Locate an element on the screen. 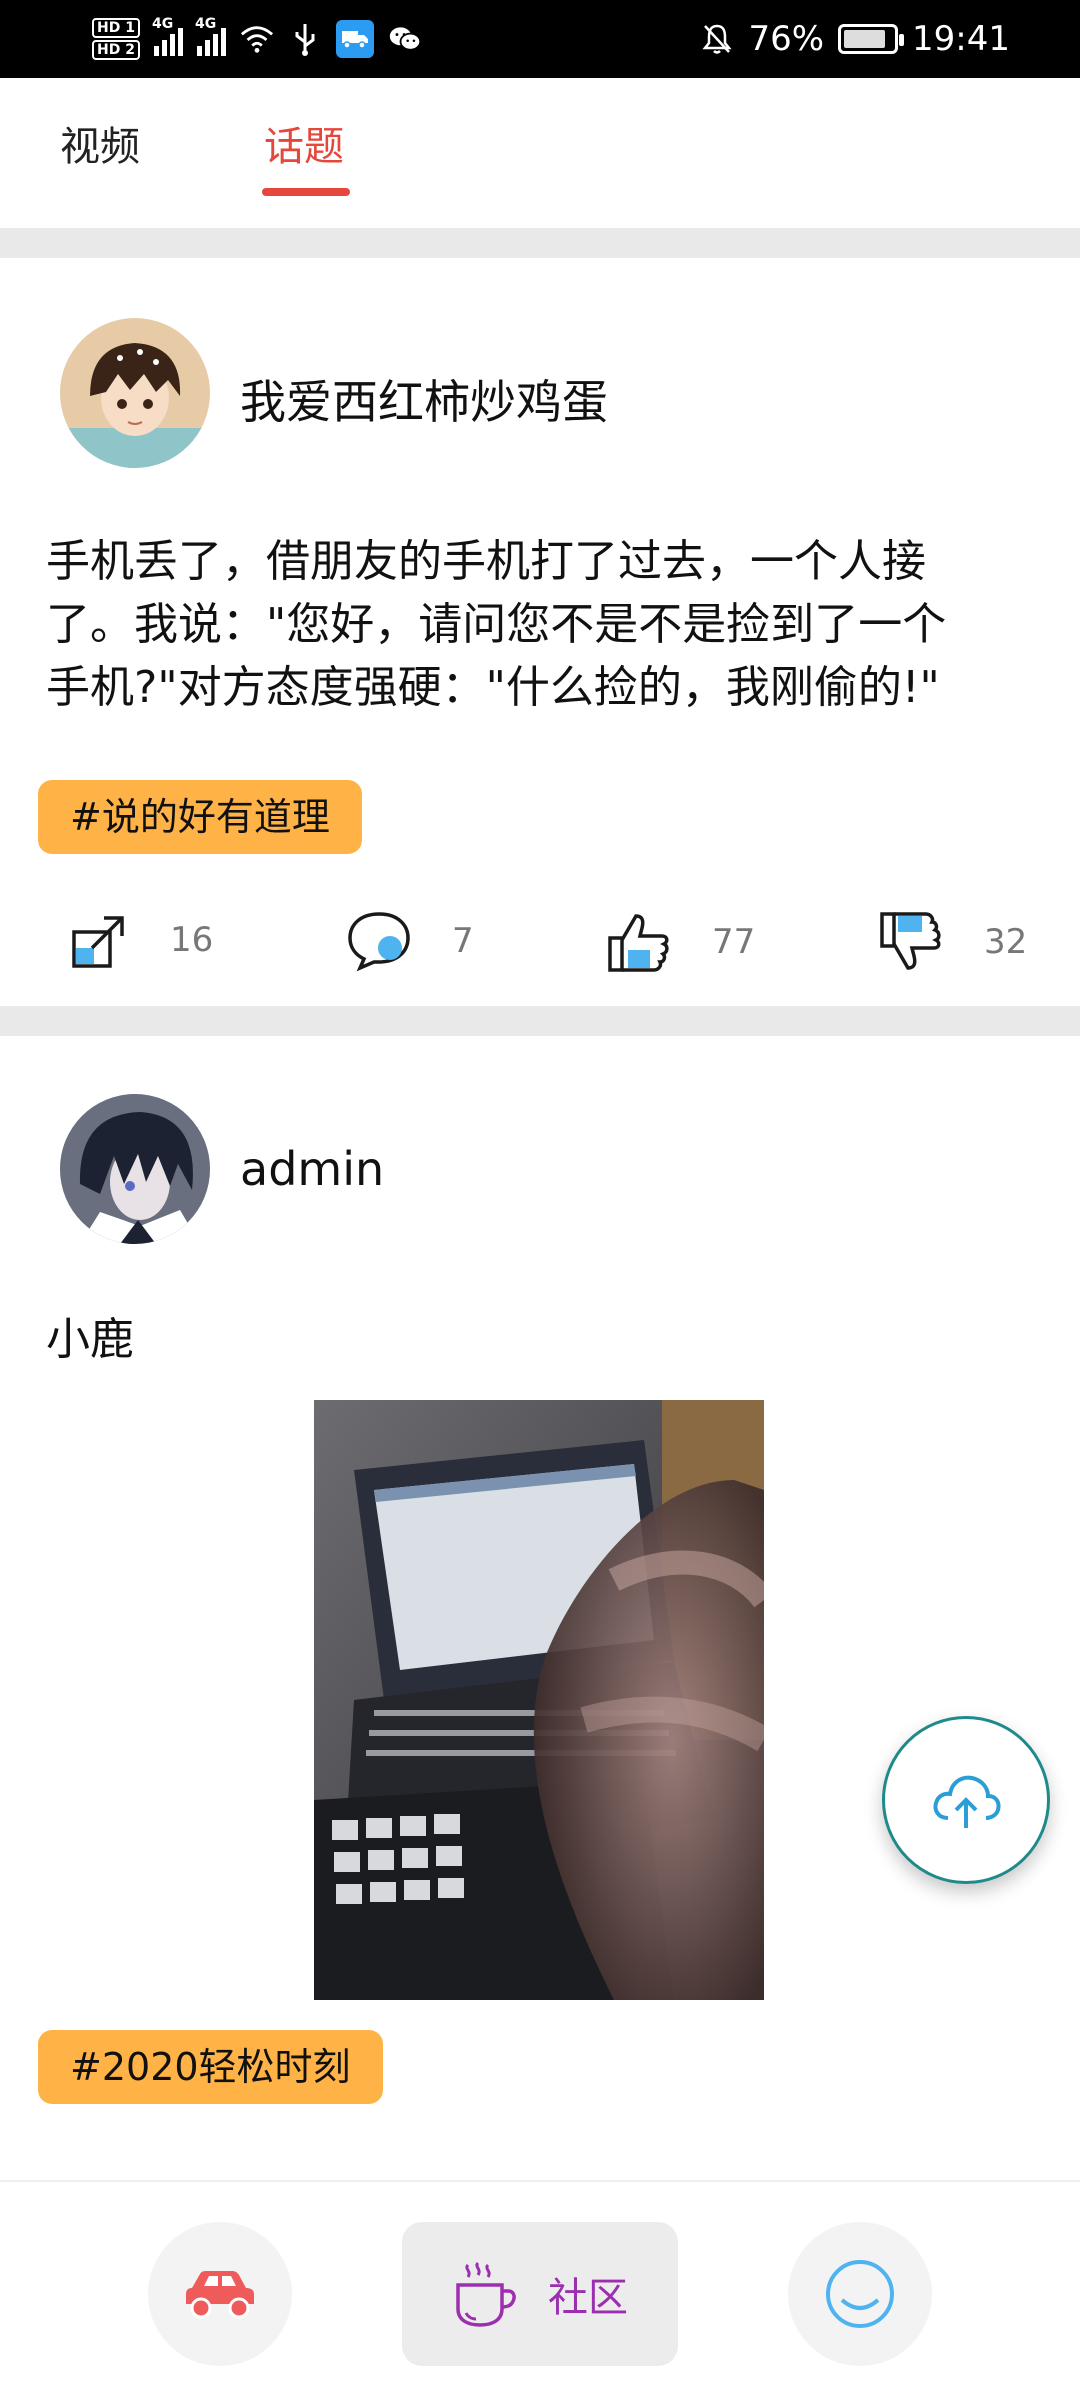  nav-profile-button is located at coordinates (860, 2294).